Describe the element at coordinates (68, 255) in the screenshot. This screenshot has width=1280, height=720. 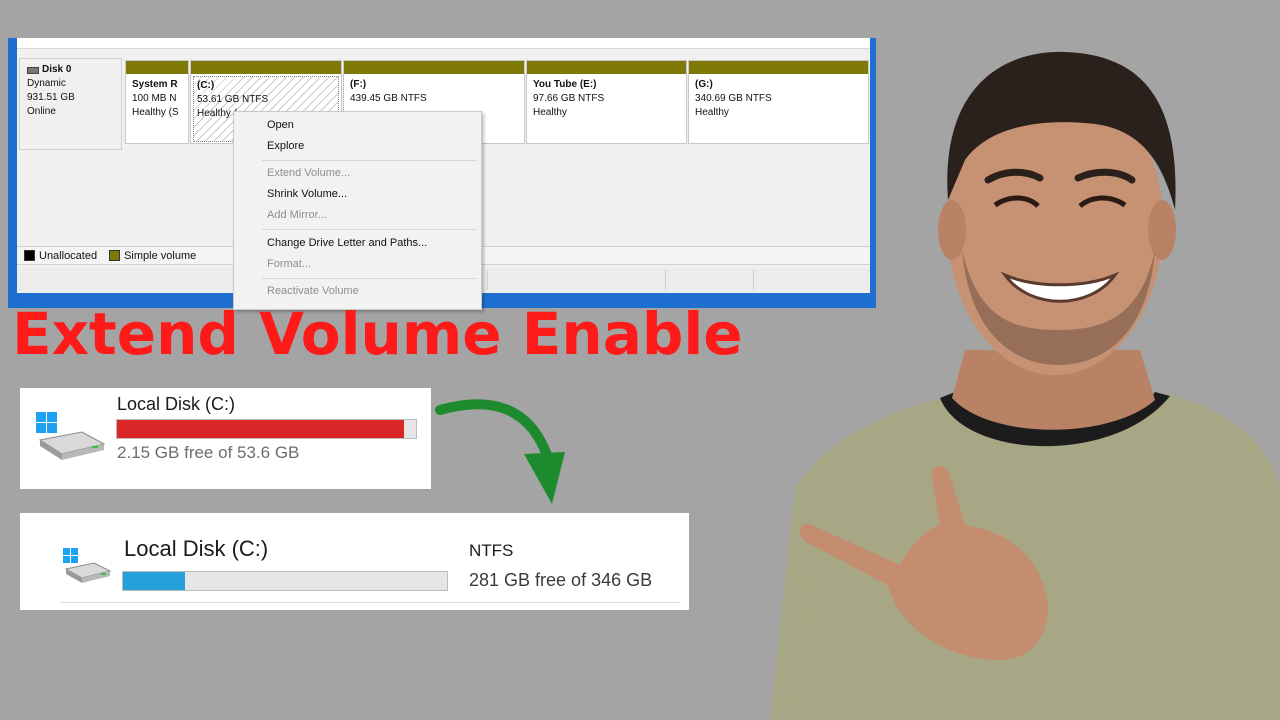
I see `legend-label: Unallocated` at that location.